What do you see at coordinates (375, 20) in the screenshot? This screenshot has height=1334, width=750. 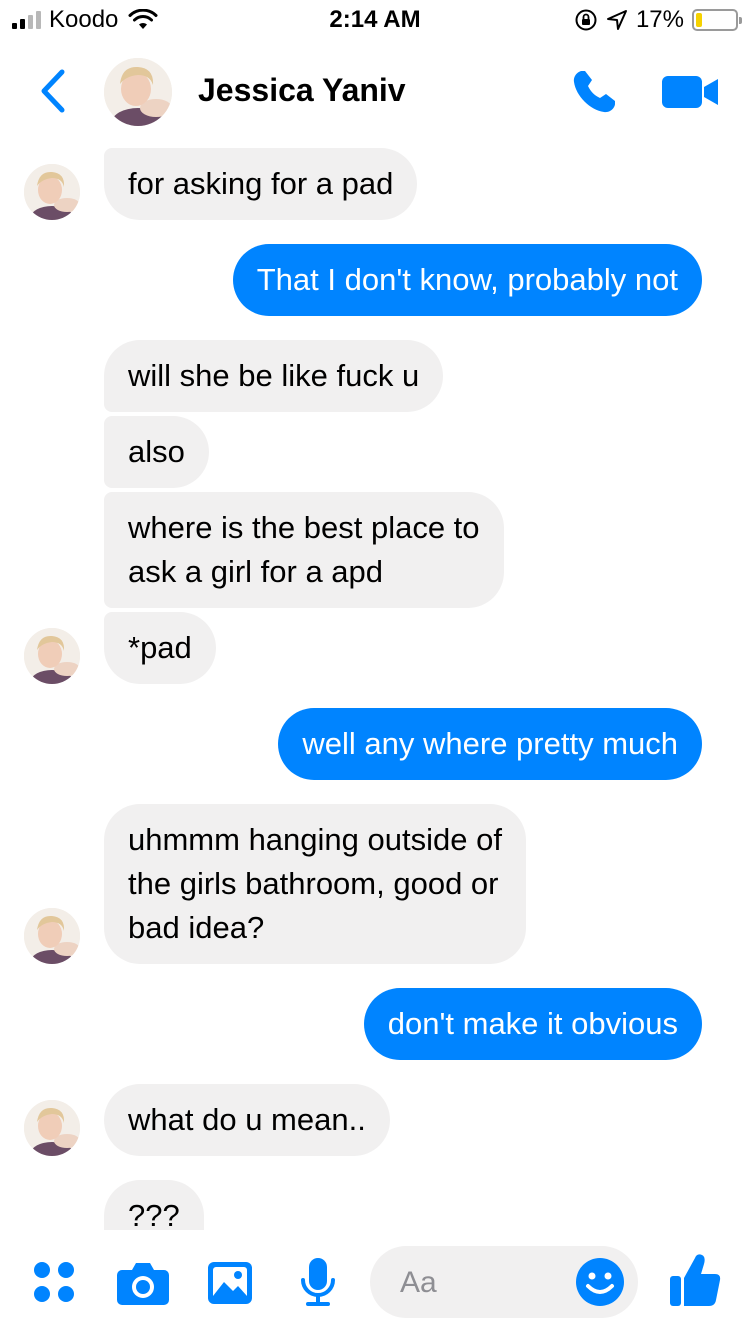 I see `status-bar: Koodo 2:14 AM 17%` at bounding box center [375, 20].